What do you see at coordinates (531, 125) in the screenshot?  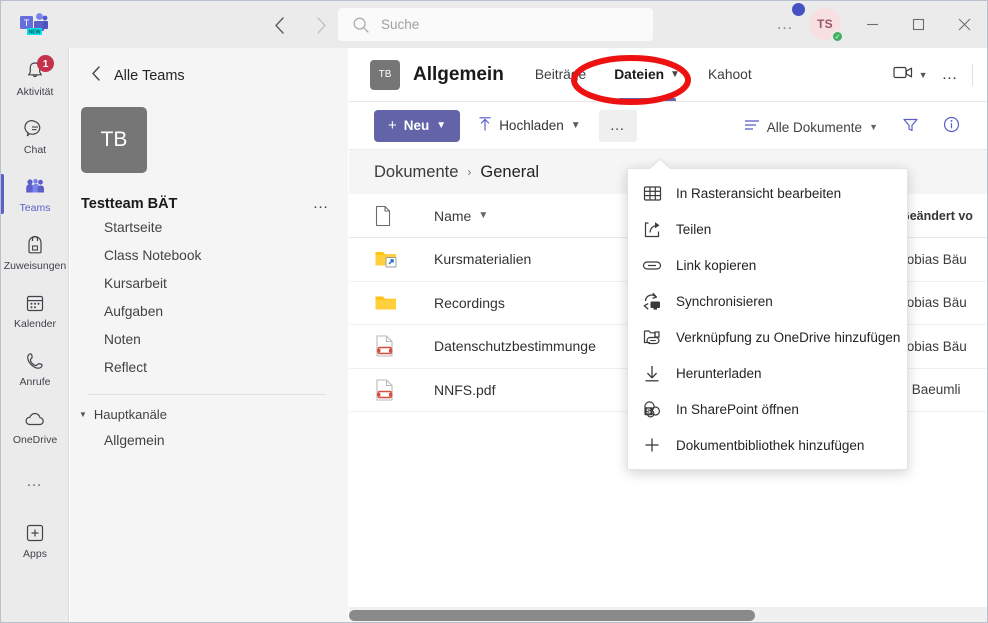 I see `upload-button-label: Hochladen` at bounding box center [531, 125].